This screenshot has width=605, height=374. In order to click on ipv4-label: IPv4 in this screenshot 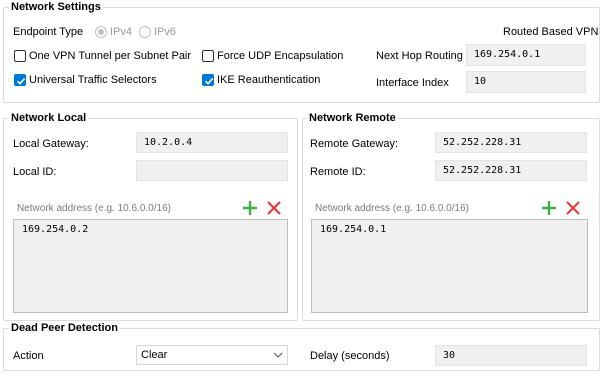, I will do `click(121, 32)`.